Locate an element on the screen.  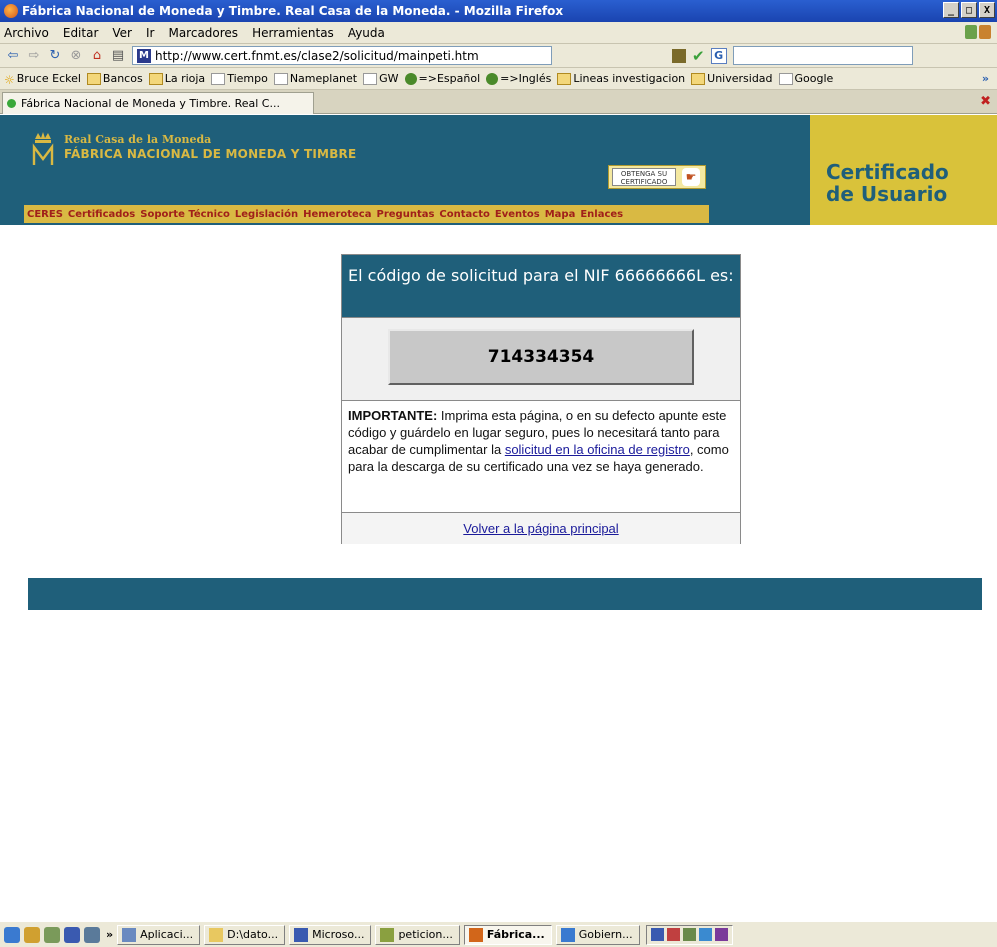
checkmark-icon: ✔ is located at coordinates (698, 56).